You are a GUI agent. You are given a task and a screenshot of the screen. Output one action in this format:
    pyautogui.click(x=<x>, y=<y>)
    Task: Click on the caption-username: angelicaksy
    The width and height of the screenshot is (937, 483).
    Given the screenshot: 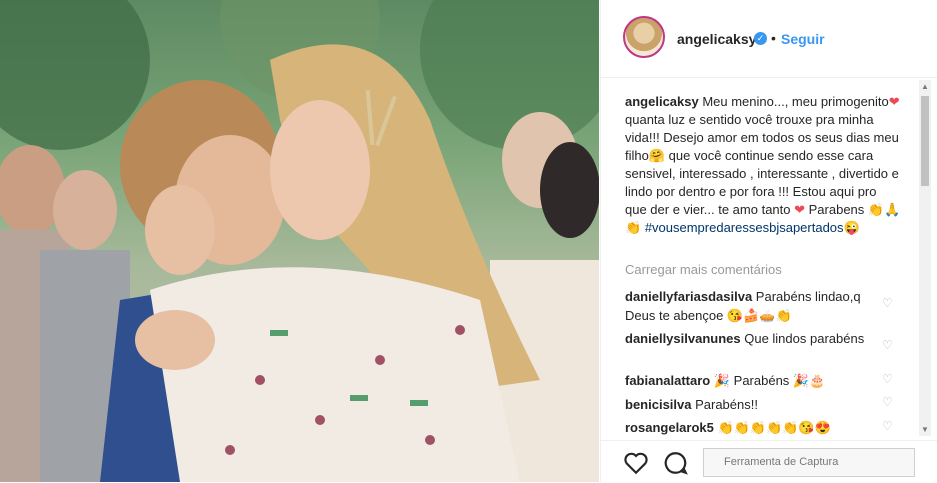 What is the action you would take?
    pyautogui.click(x=662, y=101)
    